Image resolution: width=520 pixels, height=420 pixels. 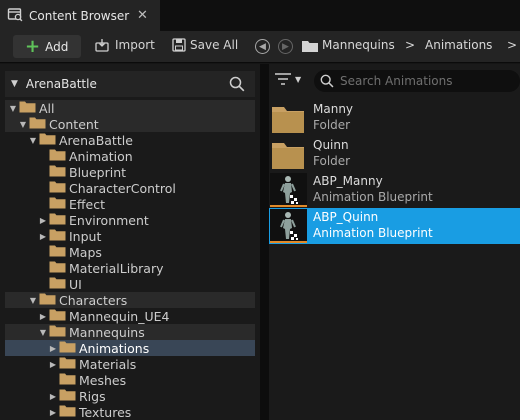 What do you see at coordinates (130, 84) in the screenshot?
I see `sources-header: ▼ ArenaBattle` at bounding box center [130, 84].